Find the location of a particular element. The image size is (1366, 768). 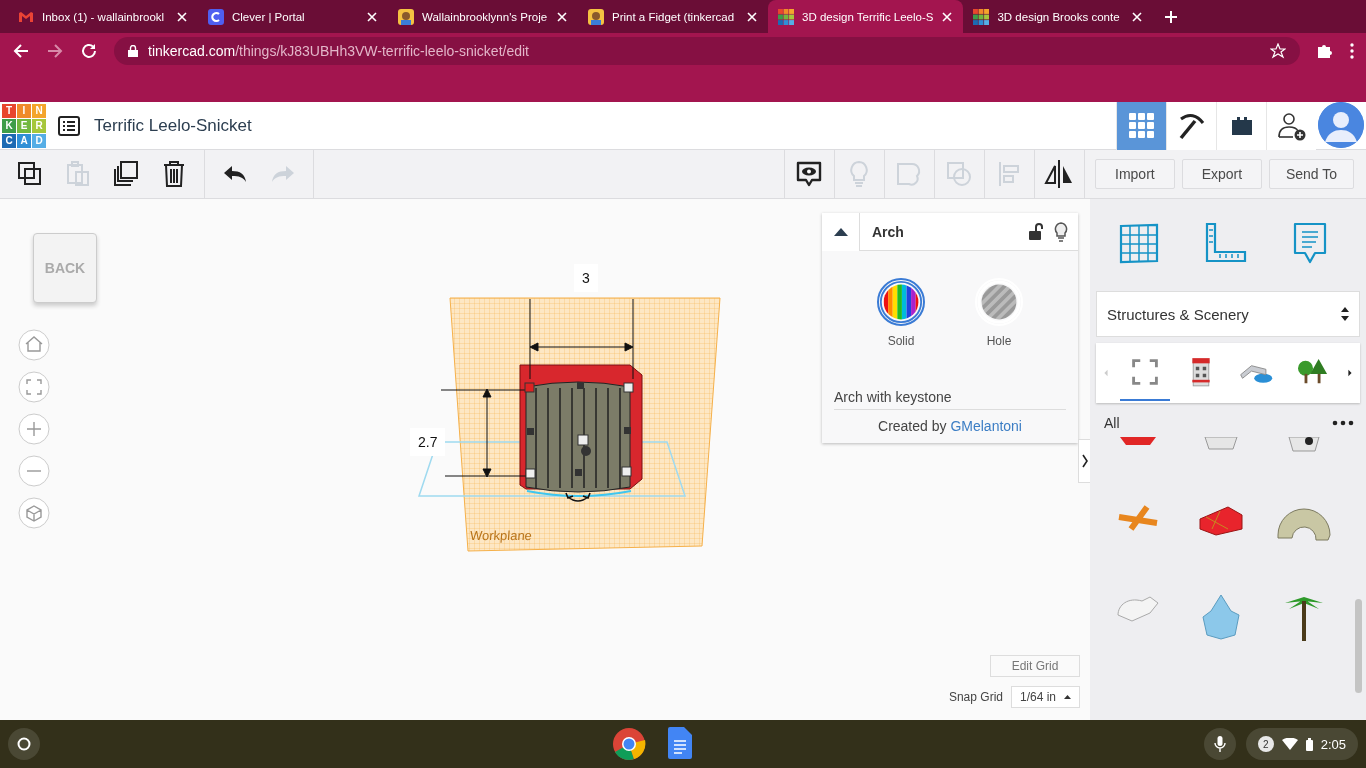

trash-icon is located at coordinates (174, 174).